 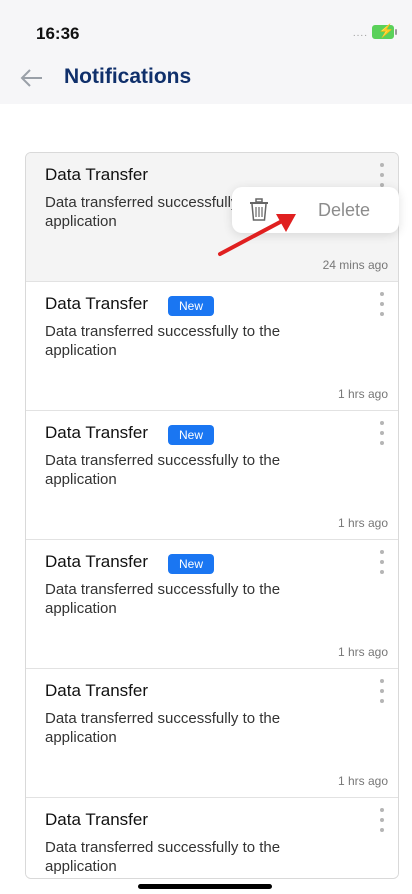 I want to click on delete-label: Delete, so click(x=344, y=210).